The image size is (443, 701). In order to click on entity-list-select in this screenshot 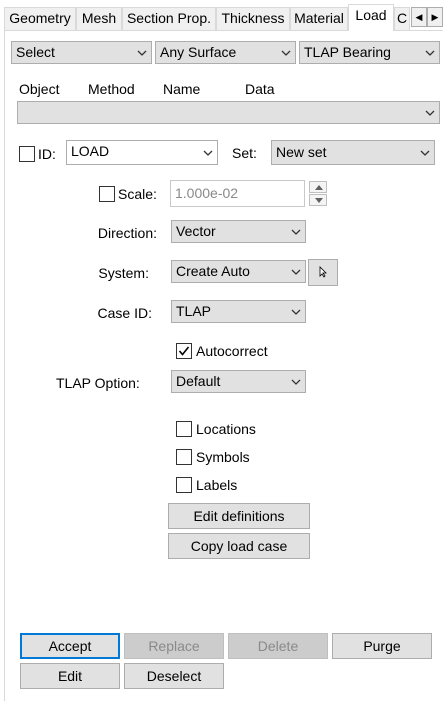, I will do `click(228, 112)`.